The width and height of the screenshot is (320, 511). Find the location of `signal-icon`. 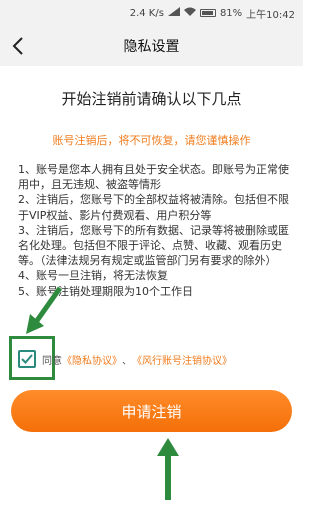

signal-icon is located at coordinates (173, 13).